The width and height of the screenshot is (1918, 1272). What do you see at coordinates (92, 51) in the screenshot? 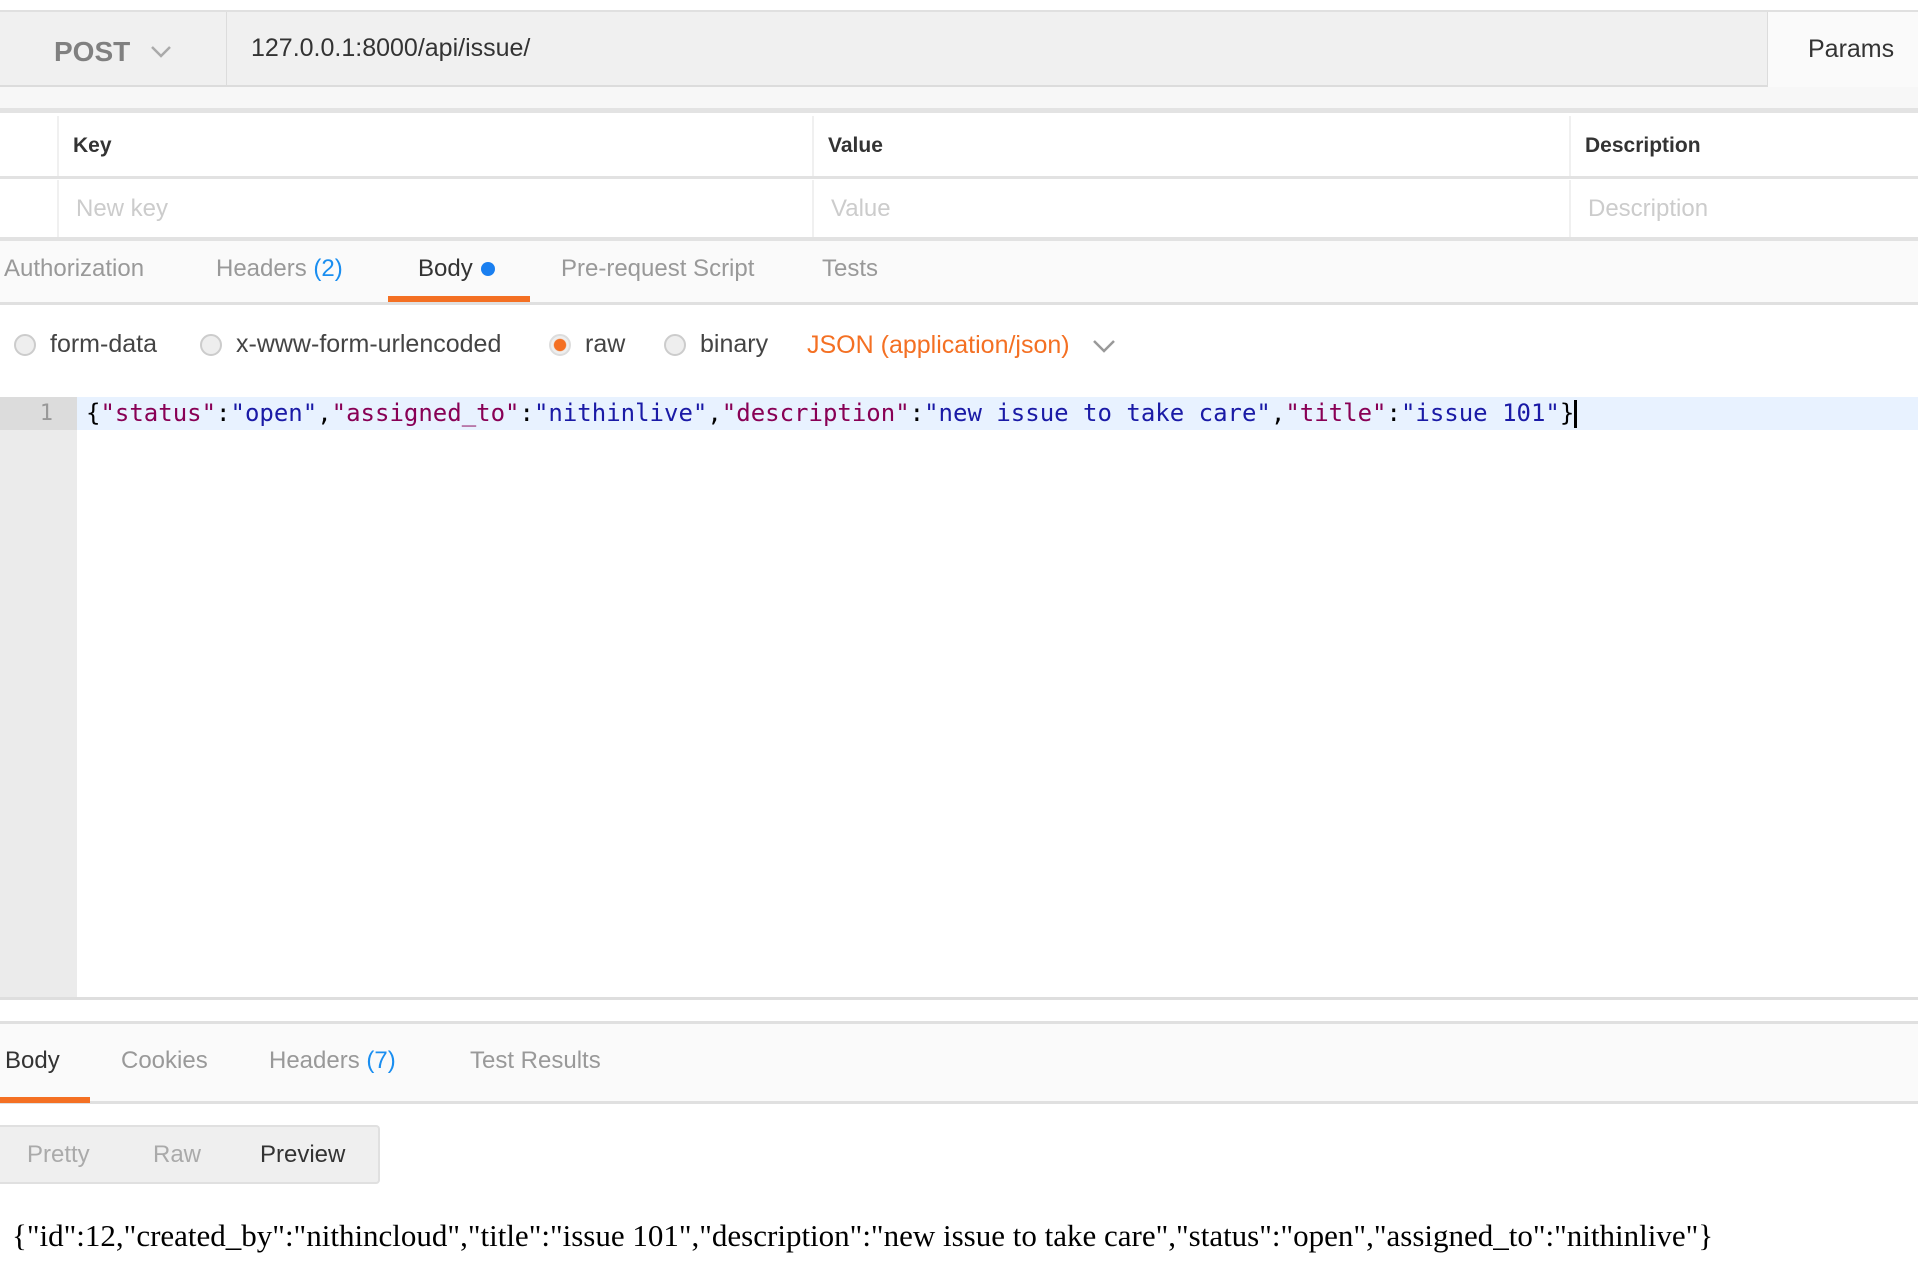
I see `method-label: POST` at bounding box center [92, 51].